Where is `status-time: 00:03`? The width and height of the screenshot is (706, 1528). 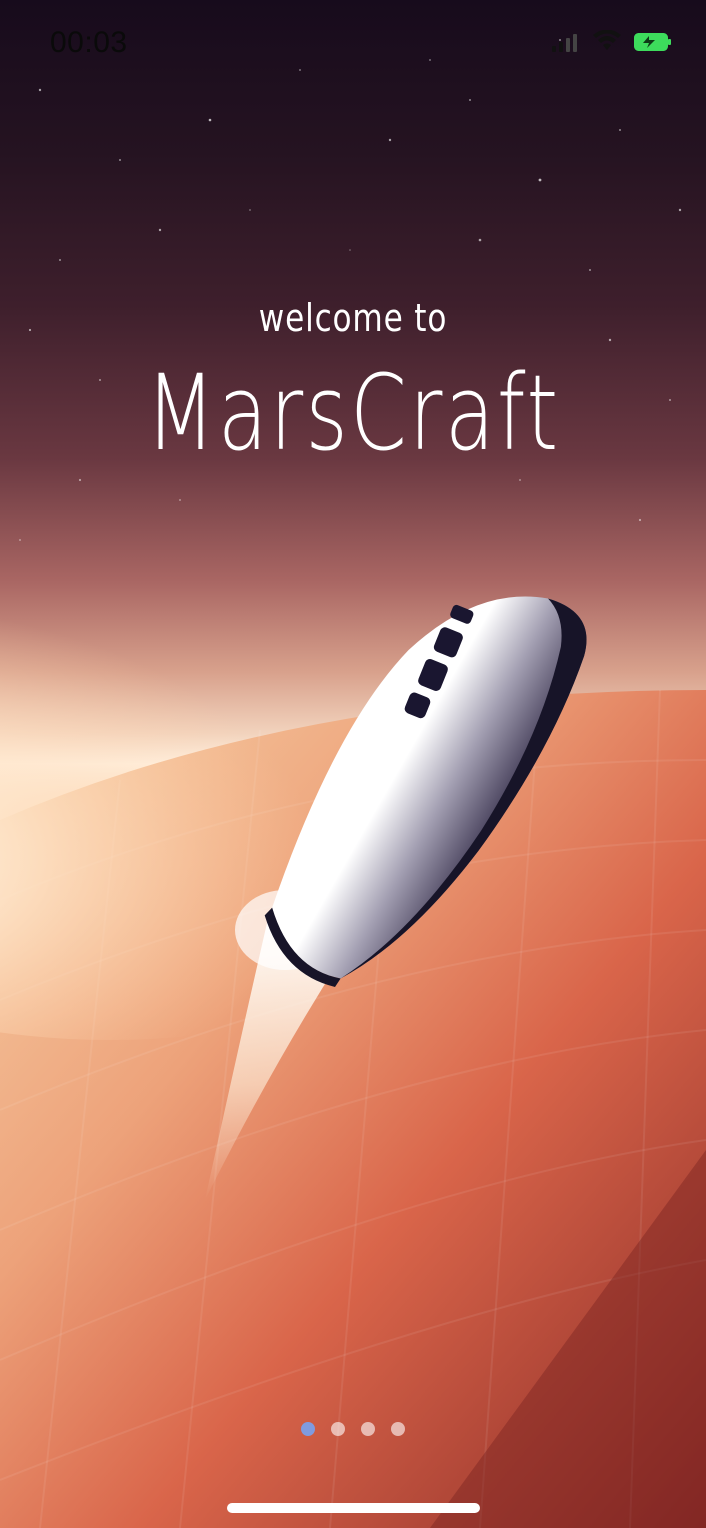 status-time: 00:03 is located at coordinates (89, 42).